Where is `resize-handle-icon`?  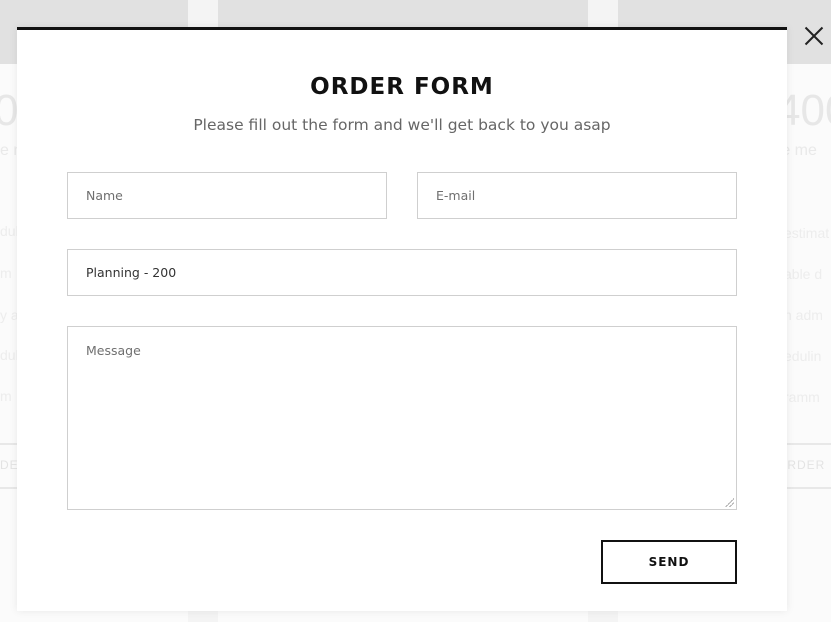 resize-handle-icon is located at coordinates (729, 502).